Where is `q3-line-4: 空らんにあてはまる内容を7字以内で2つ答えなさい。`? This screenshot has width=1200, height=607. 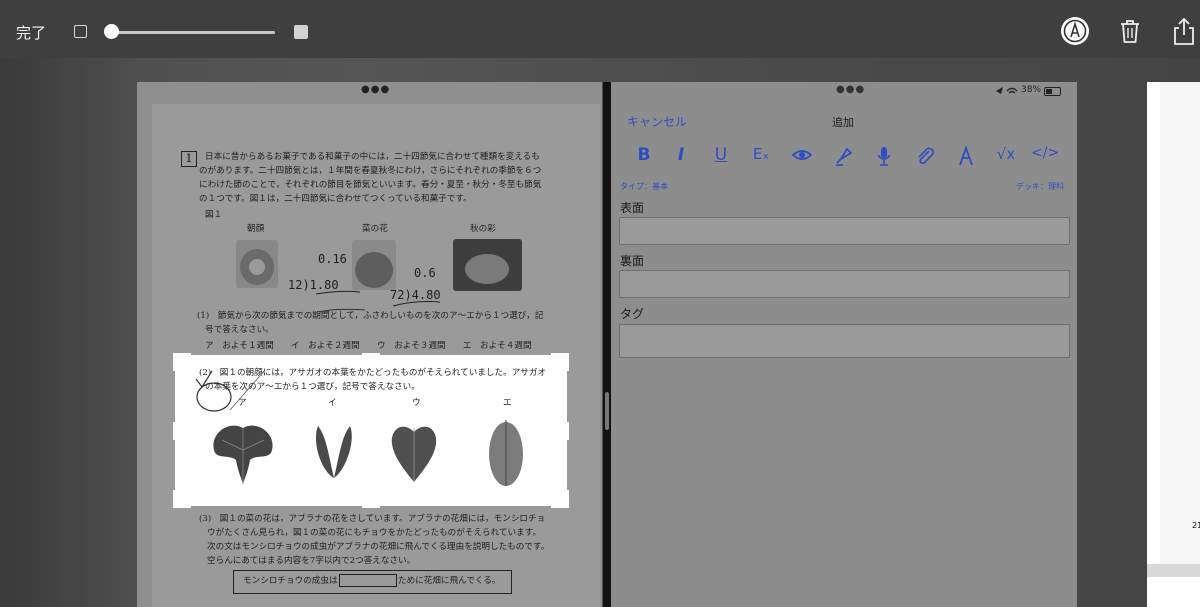
q3-line-4: 空らんにあてはまる内容を7字以内で2つ答えなさい。 is located at coordinates (311, 561).